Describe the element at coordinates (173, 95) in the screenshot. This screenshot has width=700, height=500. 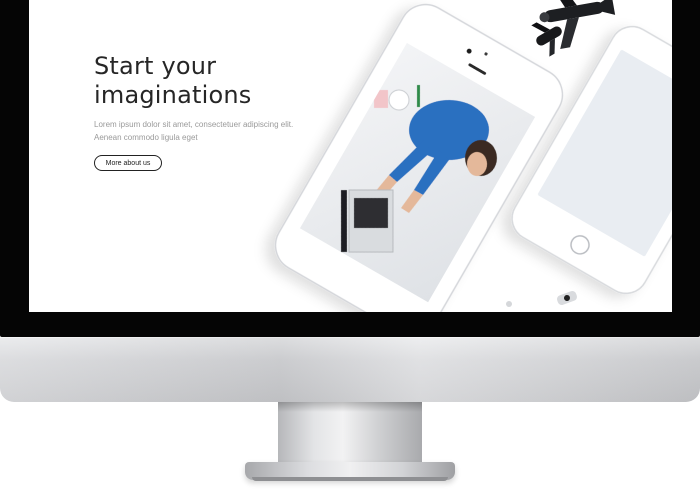
I see `title-line-2: imaginations` at that location.